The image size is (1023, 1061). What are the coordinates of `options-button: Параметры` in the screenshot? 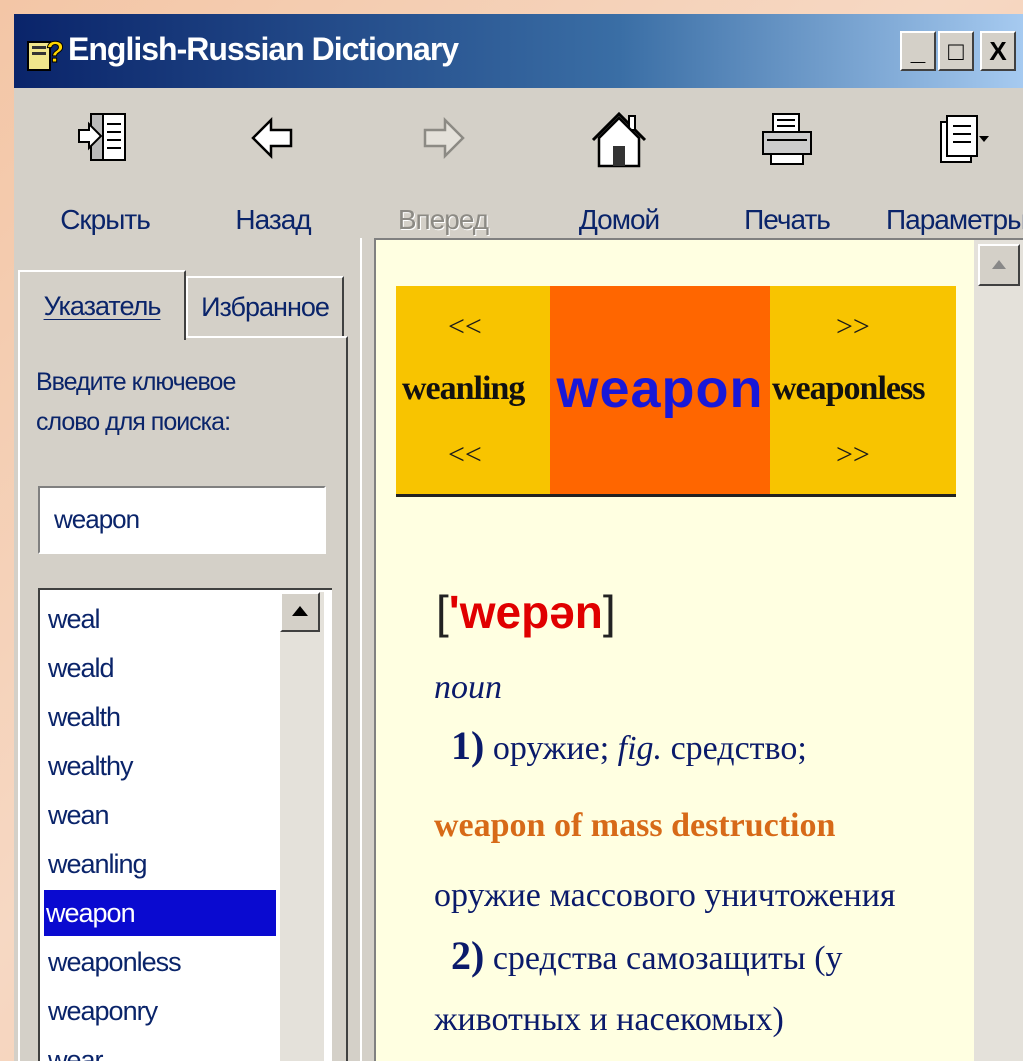 It's located at (954, 173).